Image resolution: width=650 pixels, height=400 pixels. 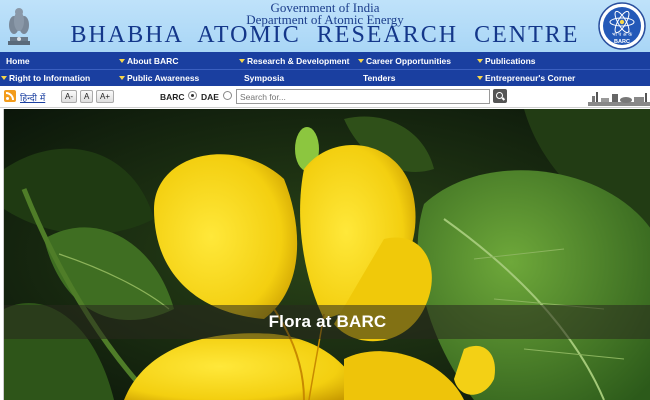 I want to click on font-decrease-button: A-, so click(x=69, y=96).